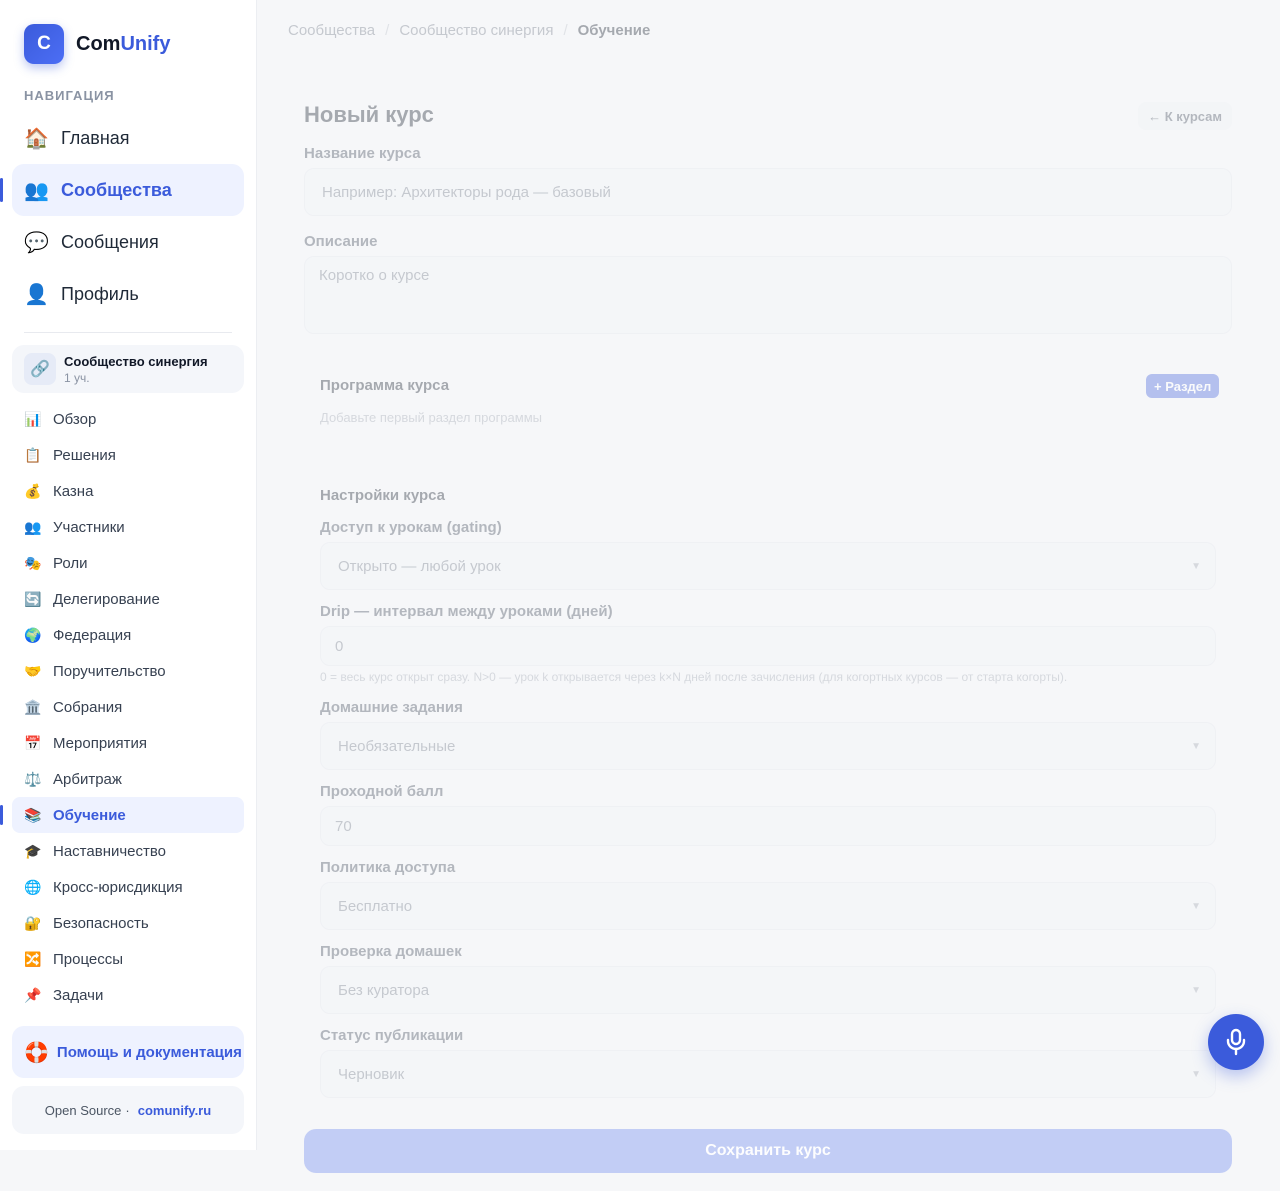  I want to click on sub-nav-security: 🔐 Безопасность, so click(128, 923).